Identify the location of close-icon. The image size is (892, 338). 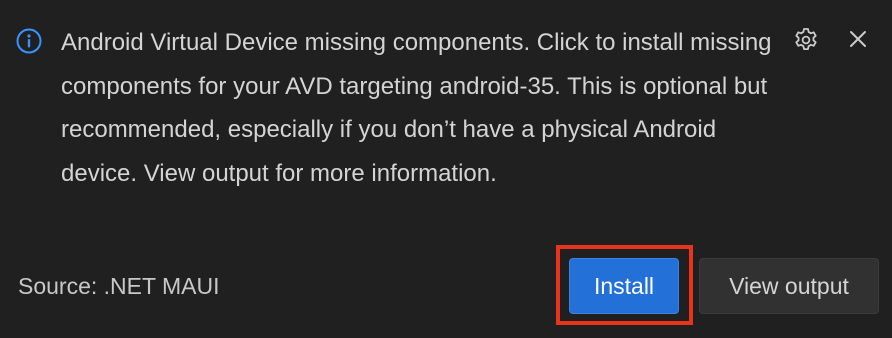
(858, 41).